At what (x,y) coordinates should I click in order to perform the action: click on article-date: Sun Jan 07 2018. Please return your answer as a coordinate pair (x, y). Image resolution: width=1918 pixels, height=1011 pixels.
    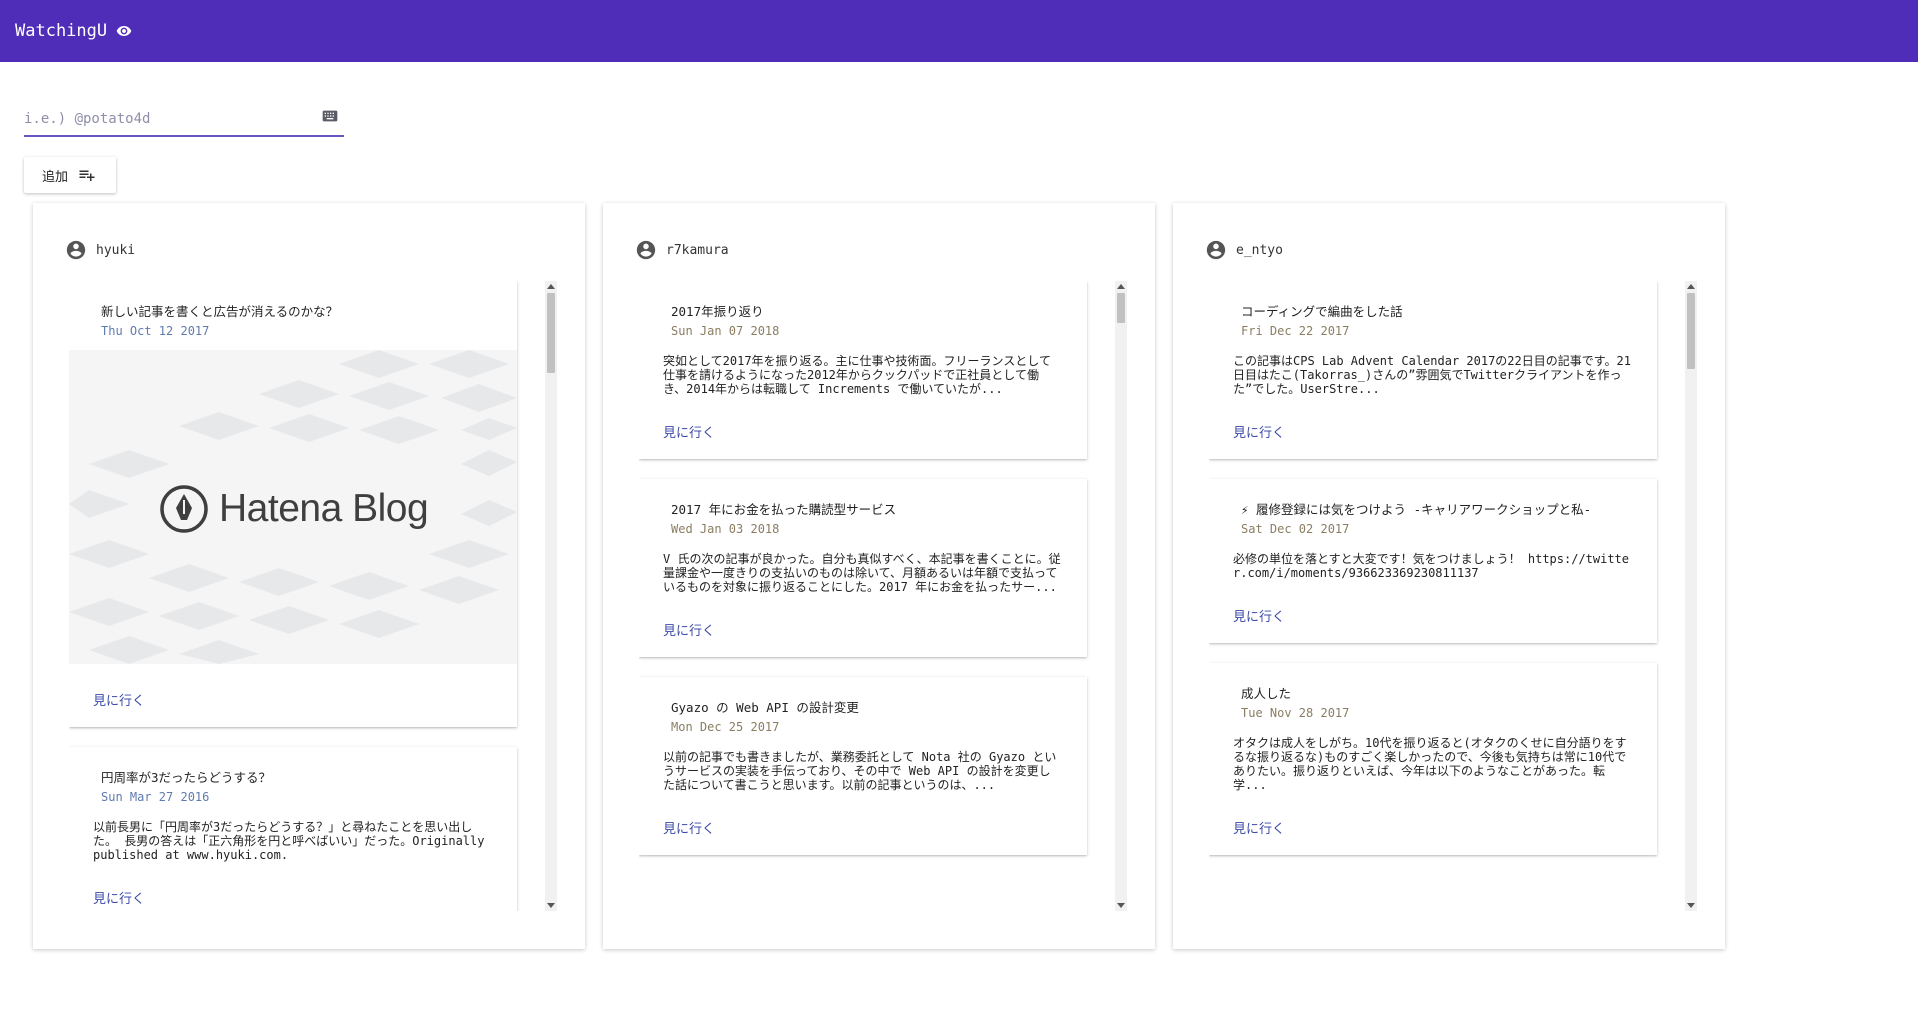
    Looking at the image, I should click on (725, 331).